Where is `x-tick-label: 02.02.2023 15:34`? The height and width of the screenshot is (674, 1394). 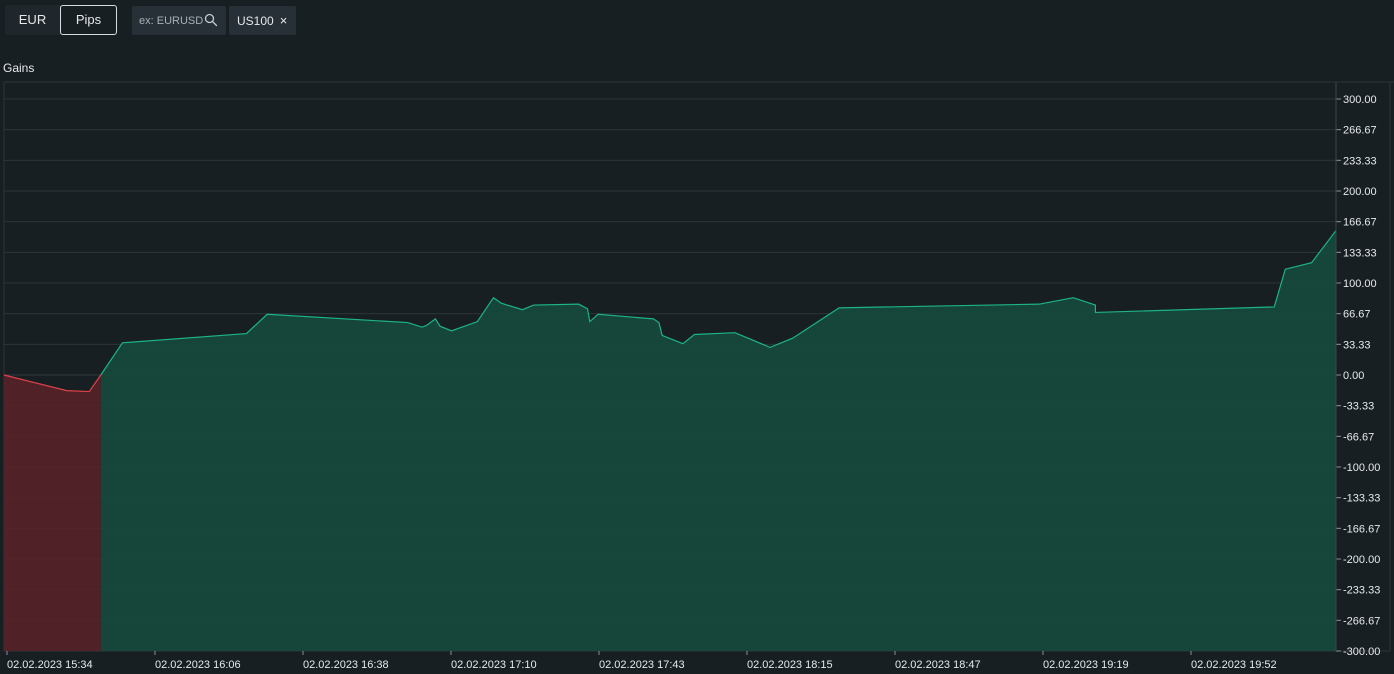 x-tick-label: 02.02.2023 15:34 is located at coordinates (50, 665).